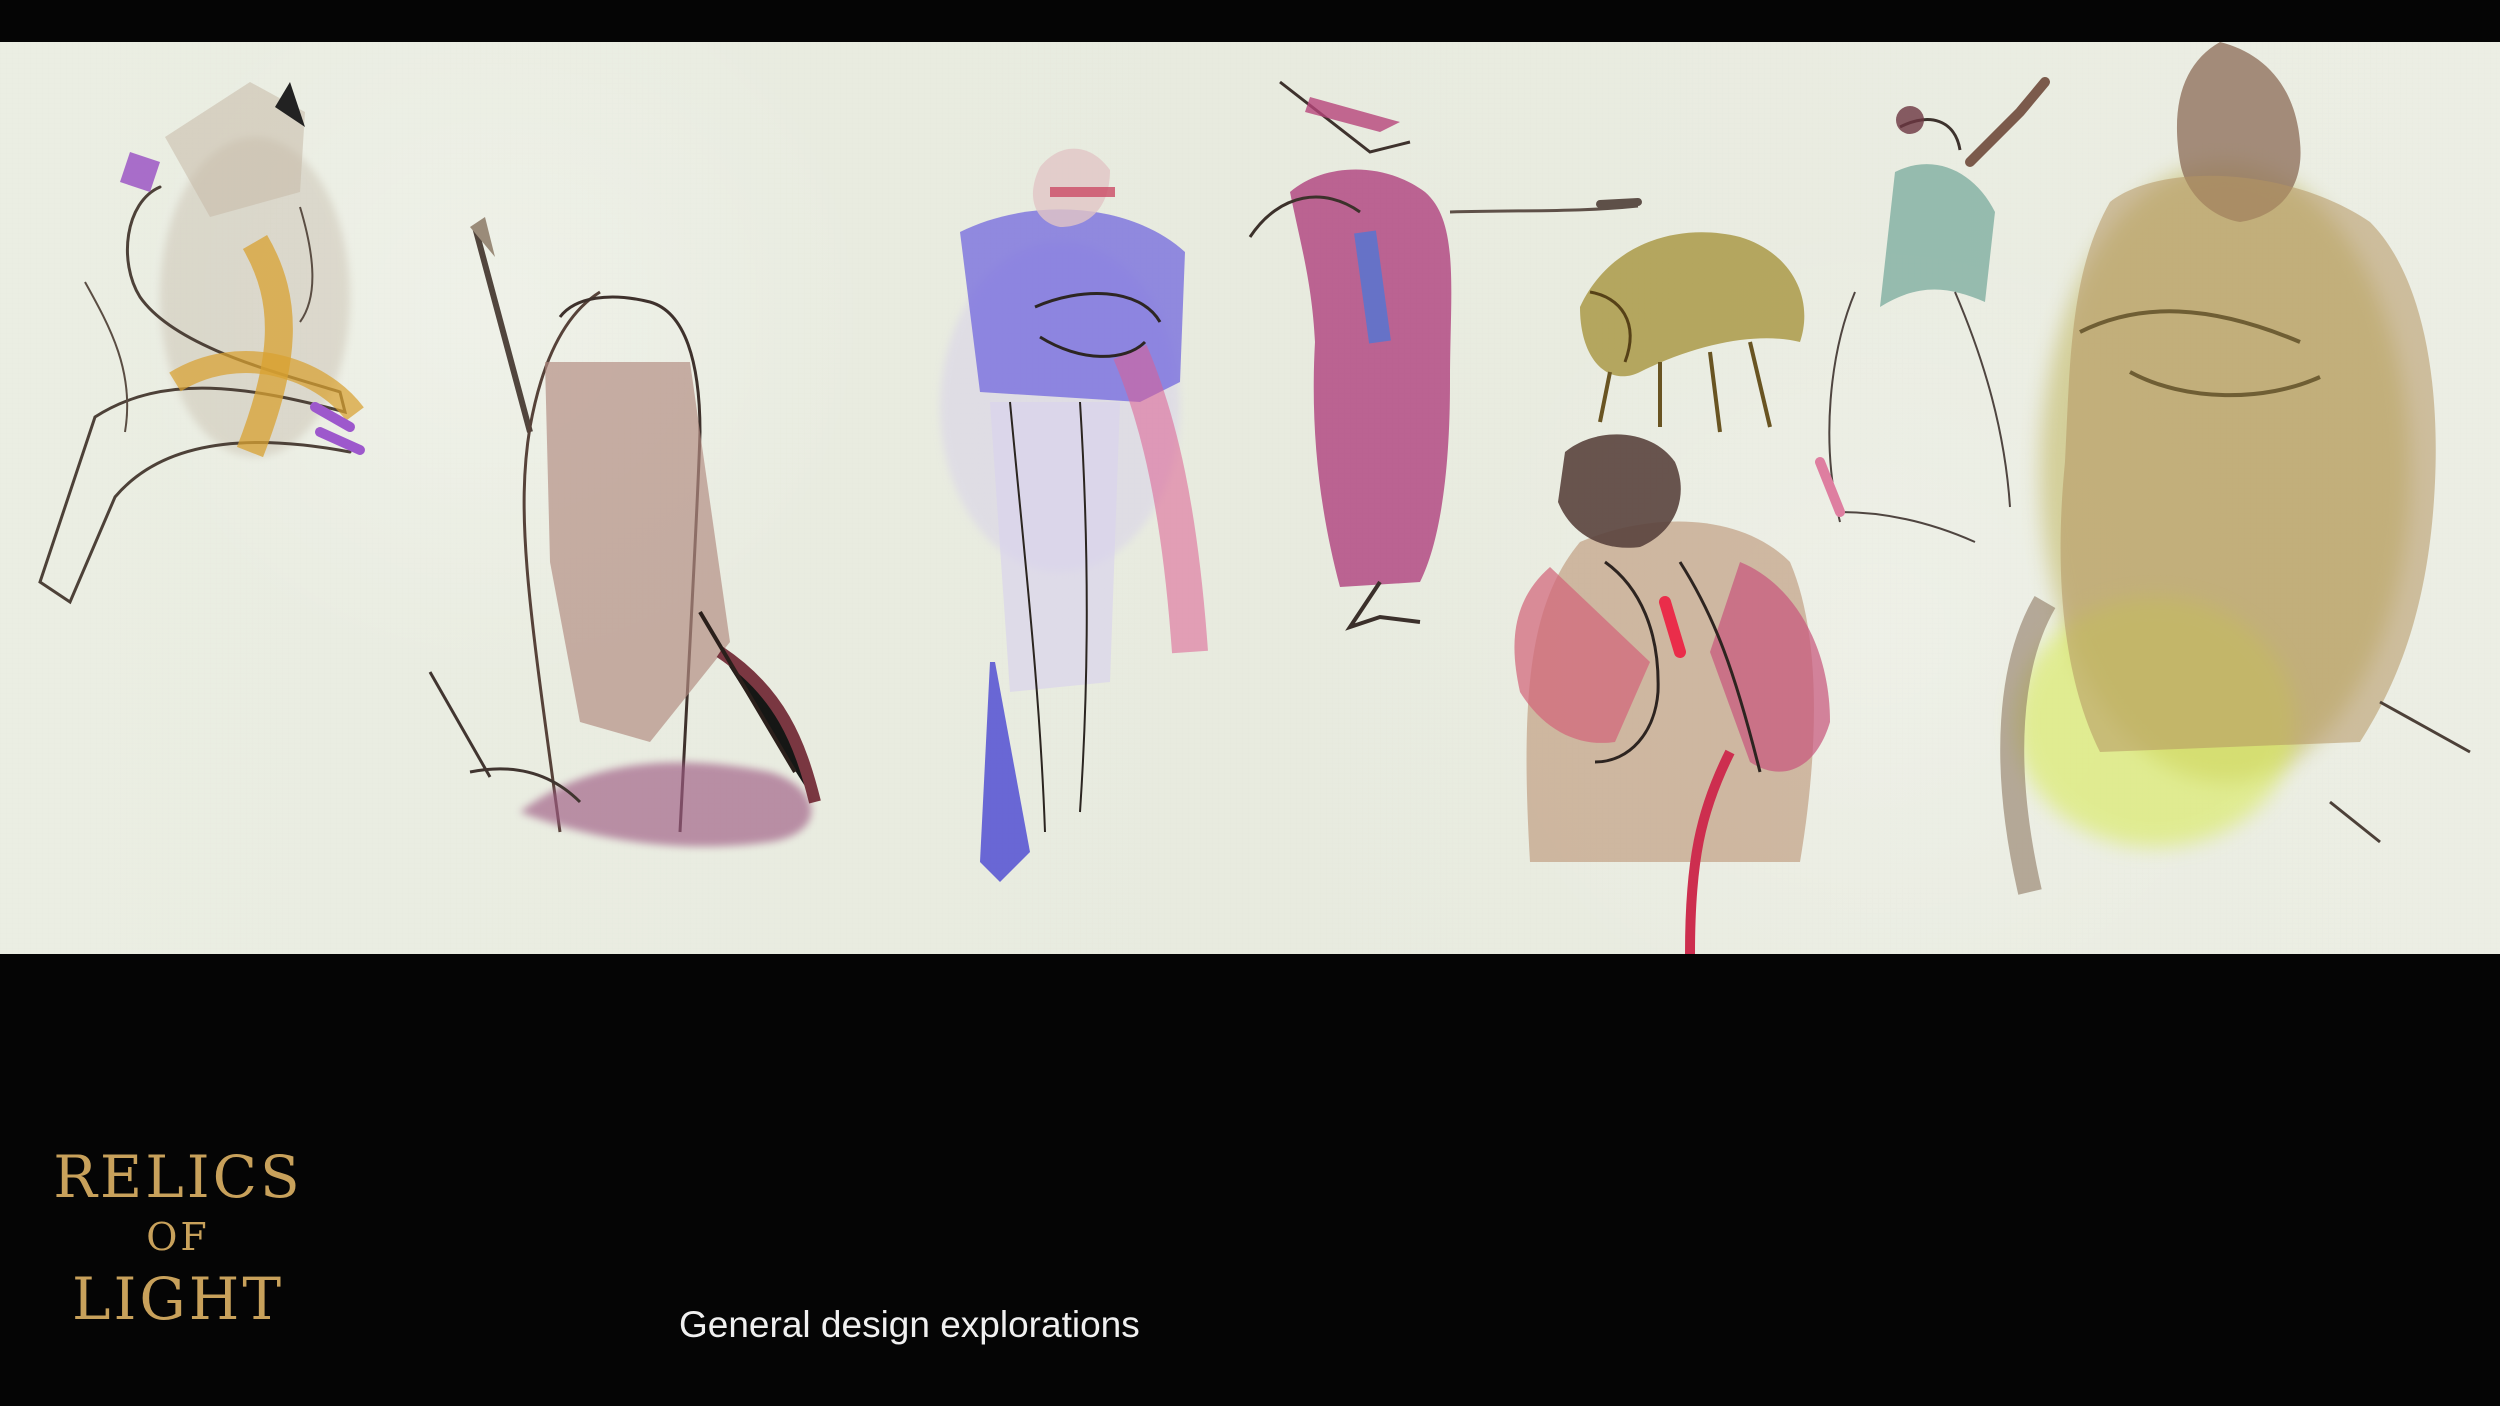  What do you see at coordinates (1692, 332) in the screenshot?
I see `figure-ornate-canopy` at bounding box center [1692, 332].